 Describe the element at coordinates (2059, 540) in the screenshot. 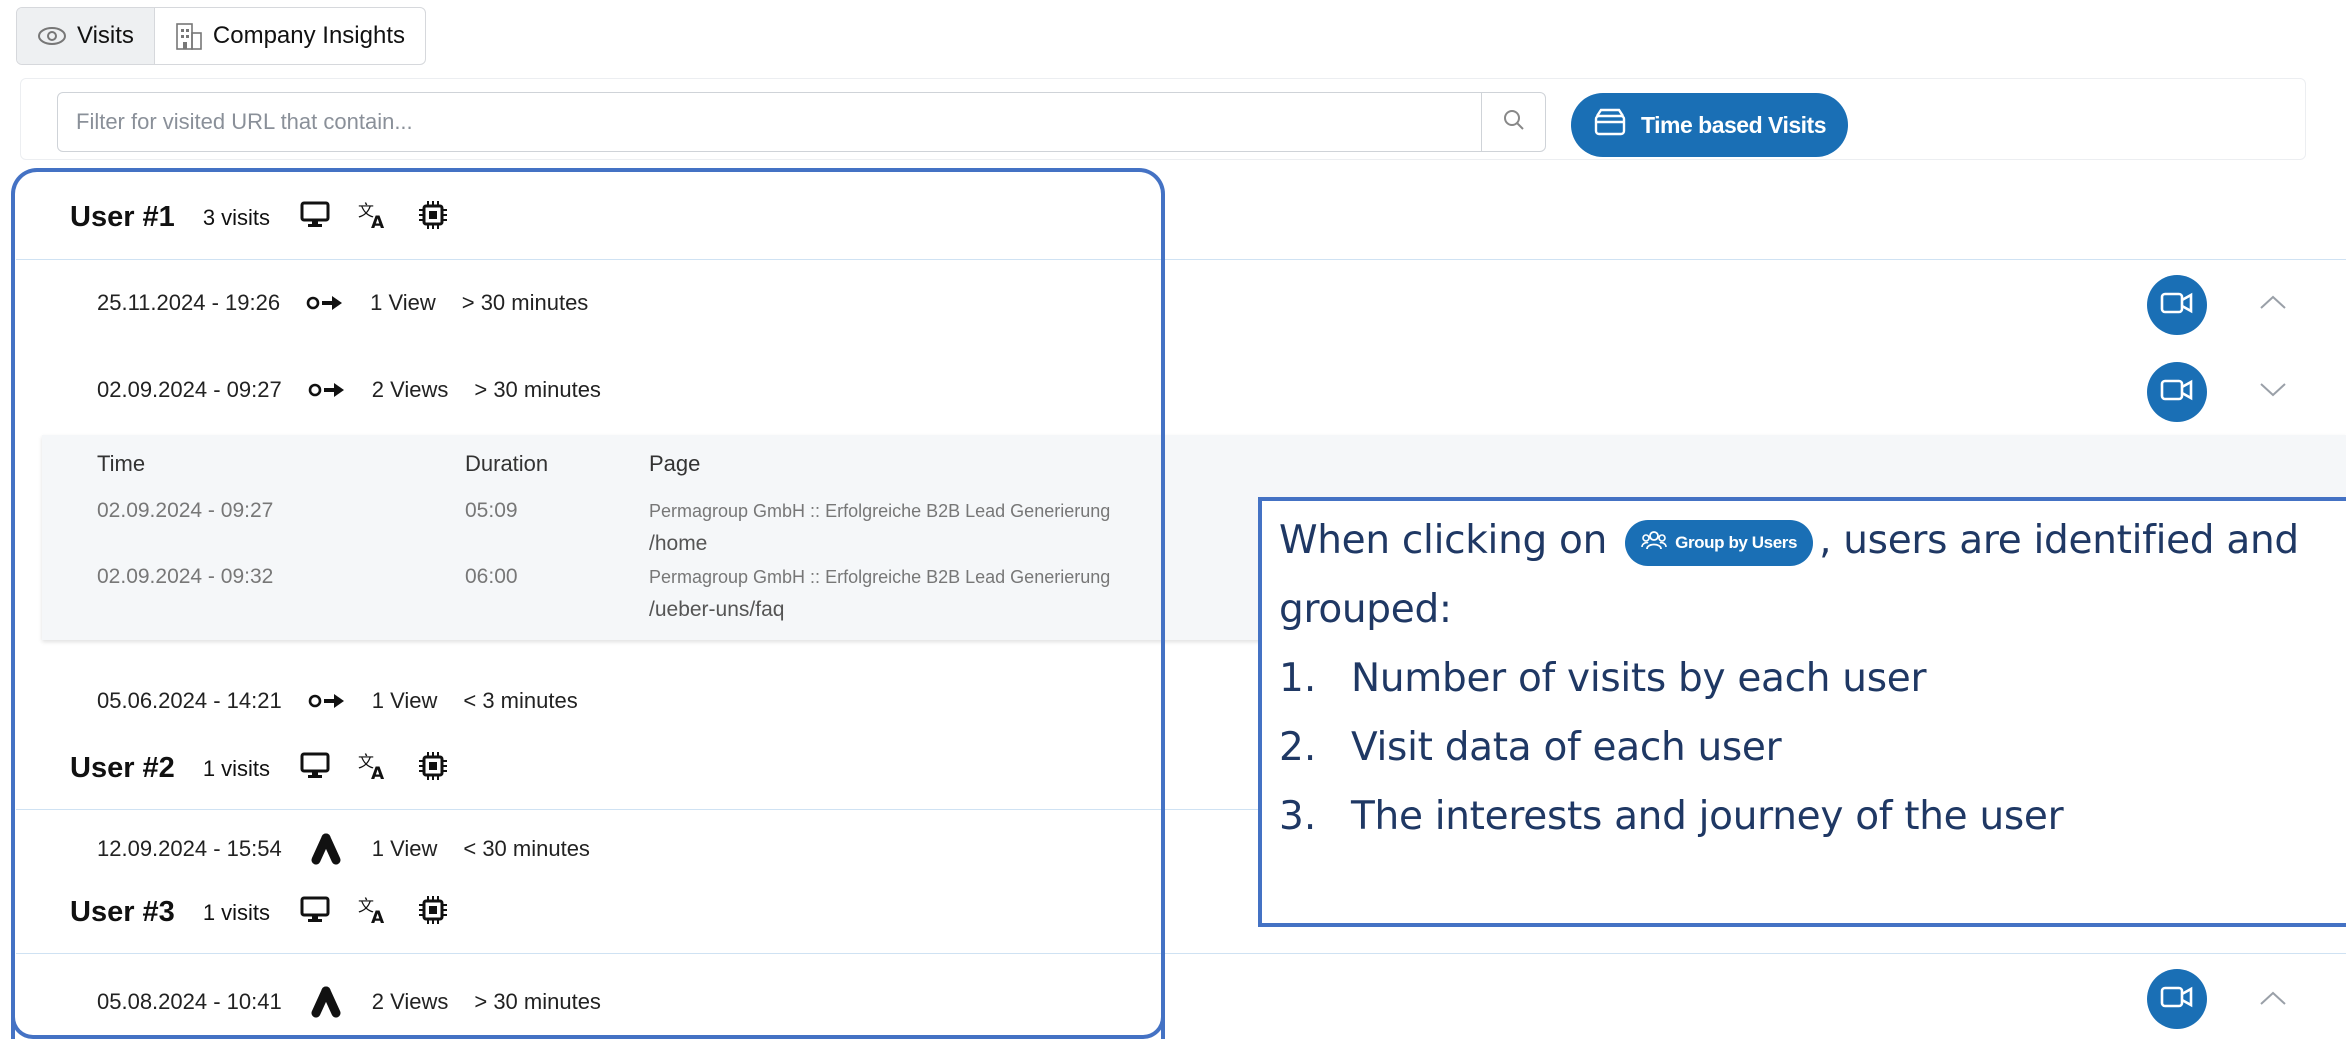

I see `callout-text-after: , users are identified and` at that location.